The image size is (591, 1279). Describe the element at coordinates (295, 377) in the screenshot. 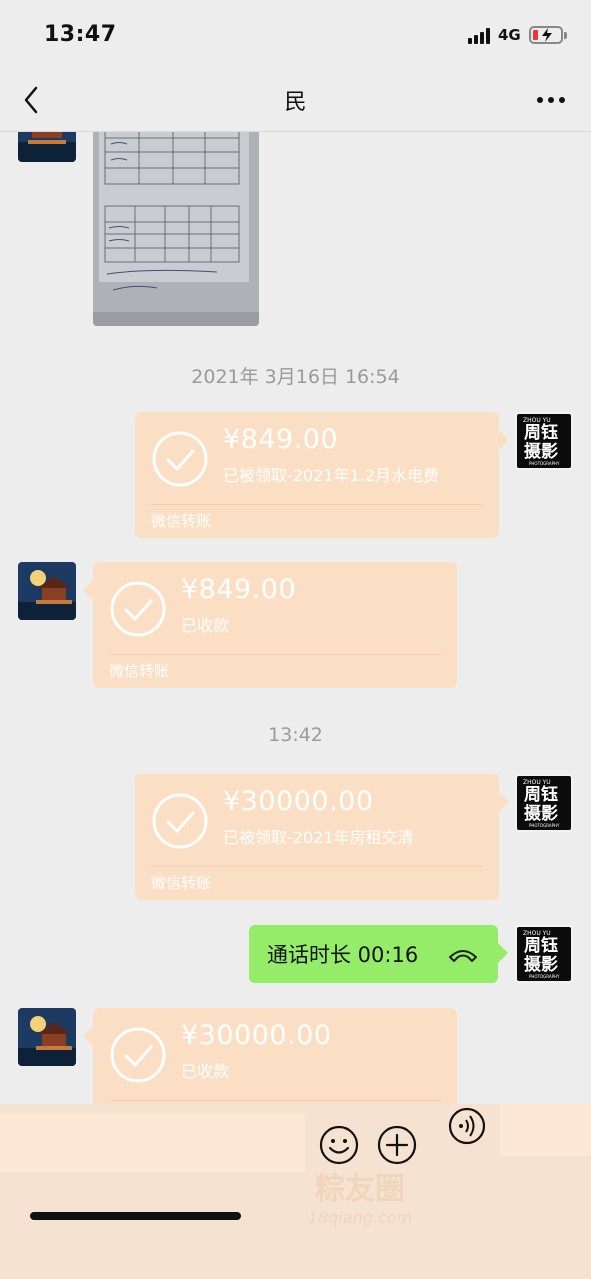

I see `message-timestamp: 2021年 3月16日 16:54` at that location.